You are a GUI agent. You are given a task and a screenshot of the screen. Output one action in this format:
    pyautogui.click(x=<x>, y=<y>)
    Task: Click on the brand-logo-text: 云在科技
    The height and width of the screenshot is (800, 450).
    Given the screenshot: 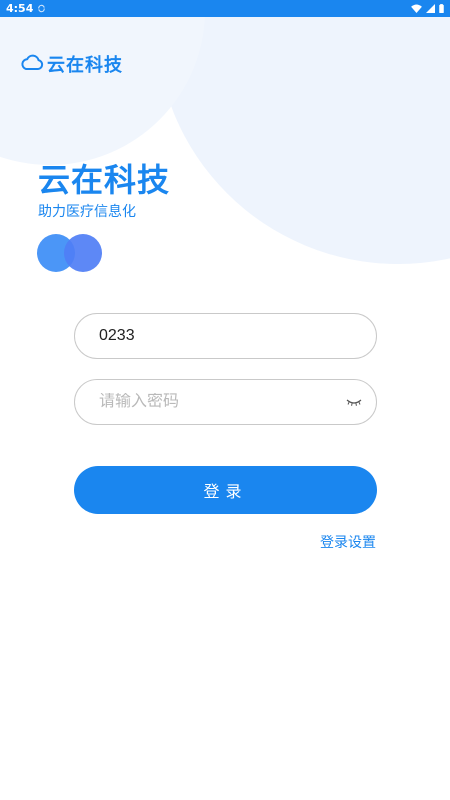 What is the action you would take?
    pyautogui.click(x=85, y=65)
    